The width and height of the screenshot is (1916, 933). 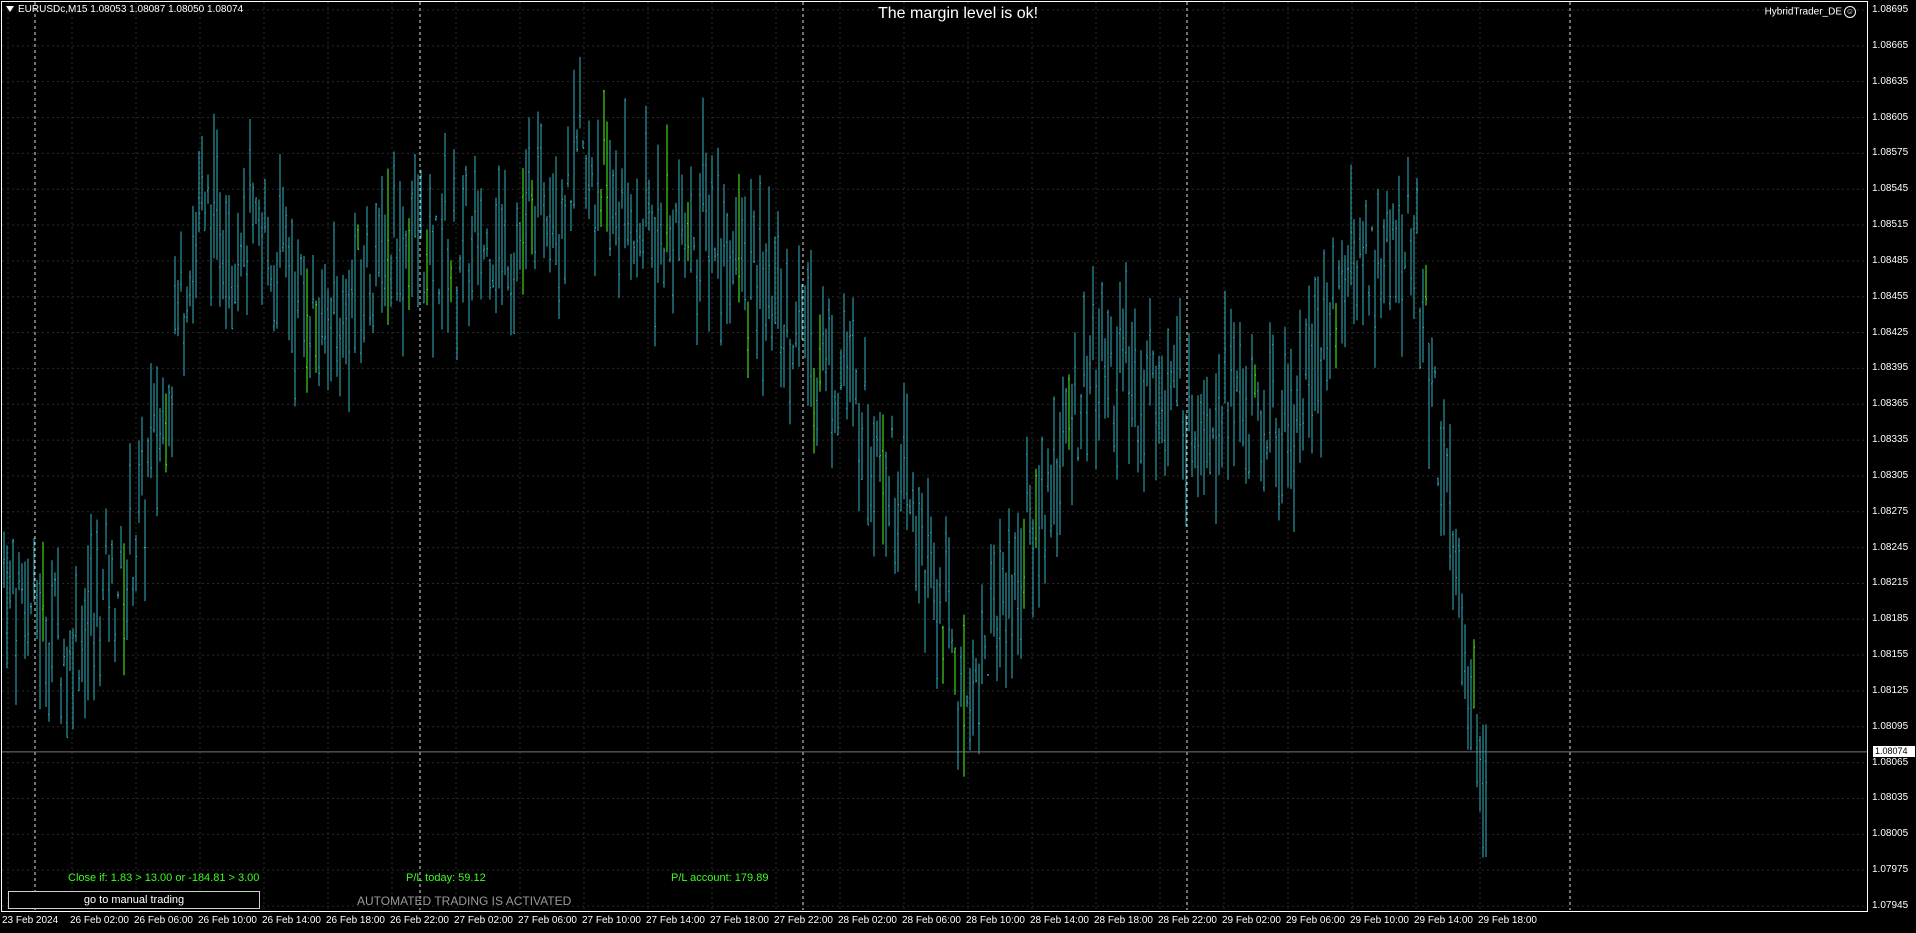 I want to click on margin-message: The margin level is ok!, so click(x=958, y=13).